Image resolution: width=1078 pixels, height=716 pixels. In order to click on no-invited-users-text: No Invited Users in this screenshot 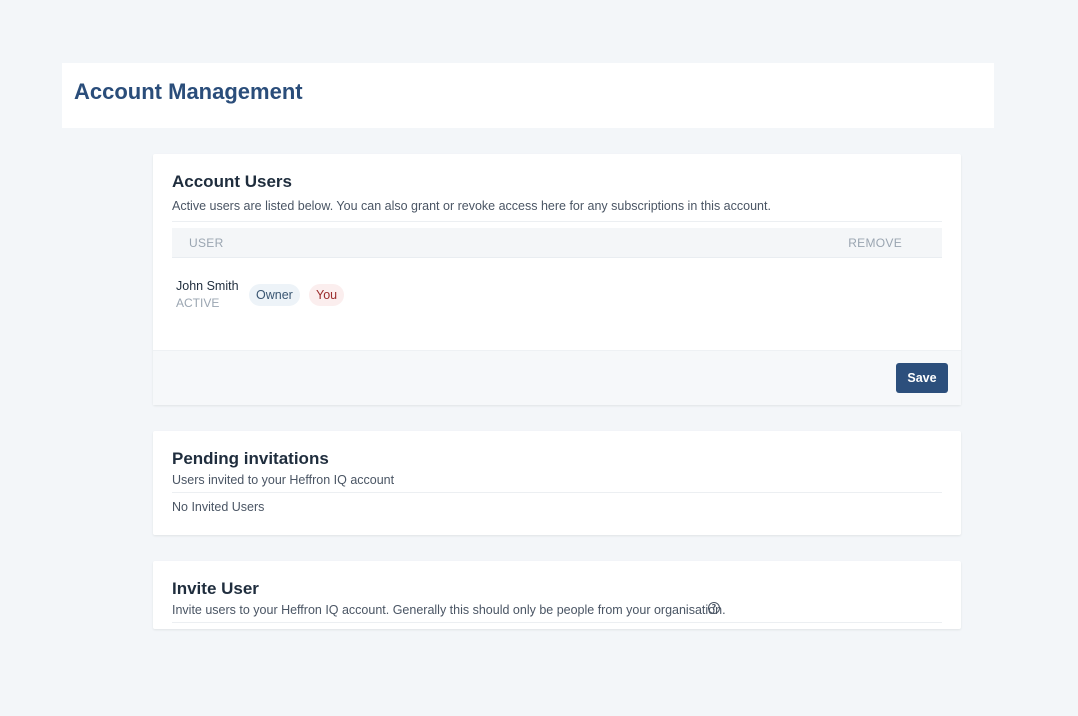, I will do `click(218, 507)`.